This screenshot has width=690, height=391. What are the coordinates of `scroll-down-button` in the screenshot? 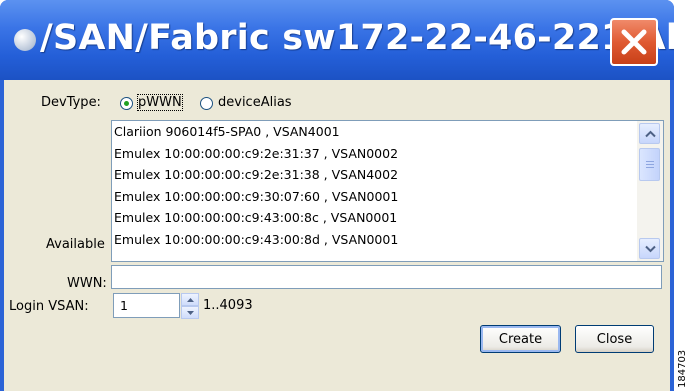 It's located at (649, 248).